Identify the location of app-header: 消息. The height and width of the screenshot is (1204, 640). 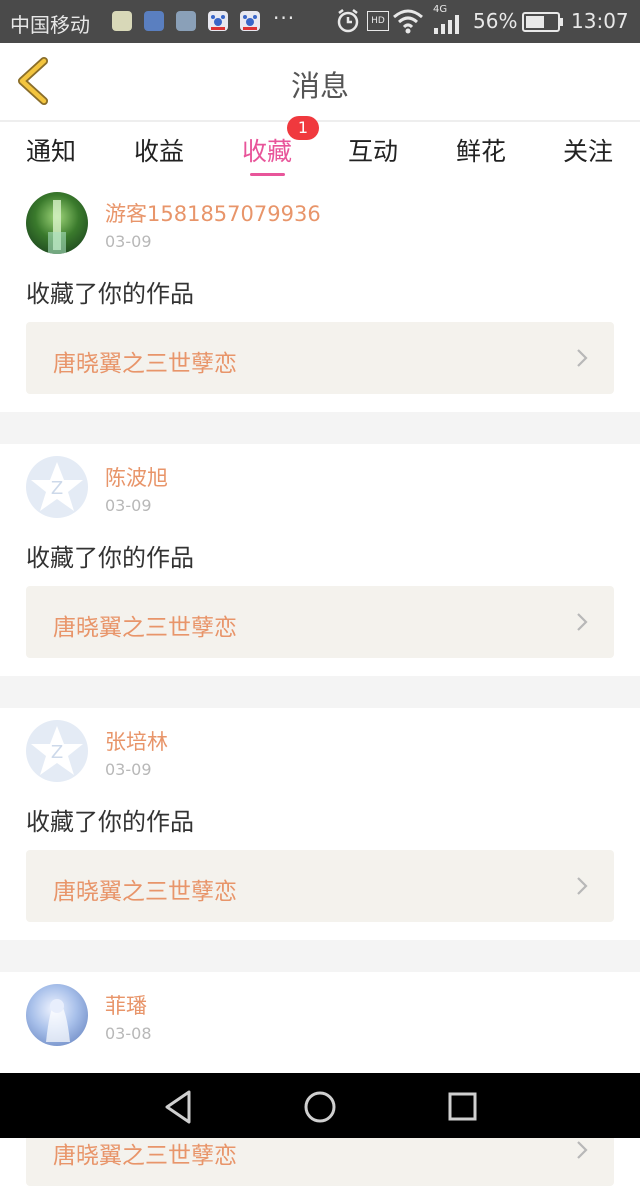
(320, 82).